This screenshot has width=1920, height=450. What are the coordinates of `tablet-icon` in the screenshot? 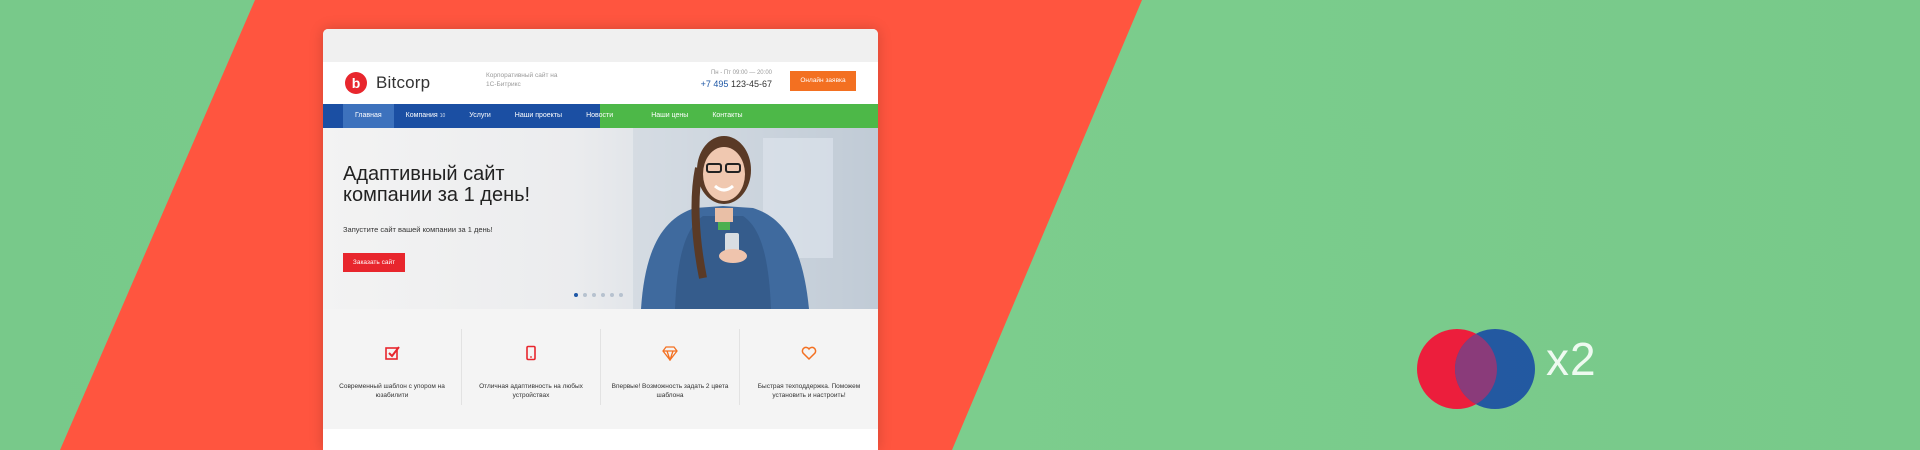 It's located at (531, 353).